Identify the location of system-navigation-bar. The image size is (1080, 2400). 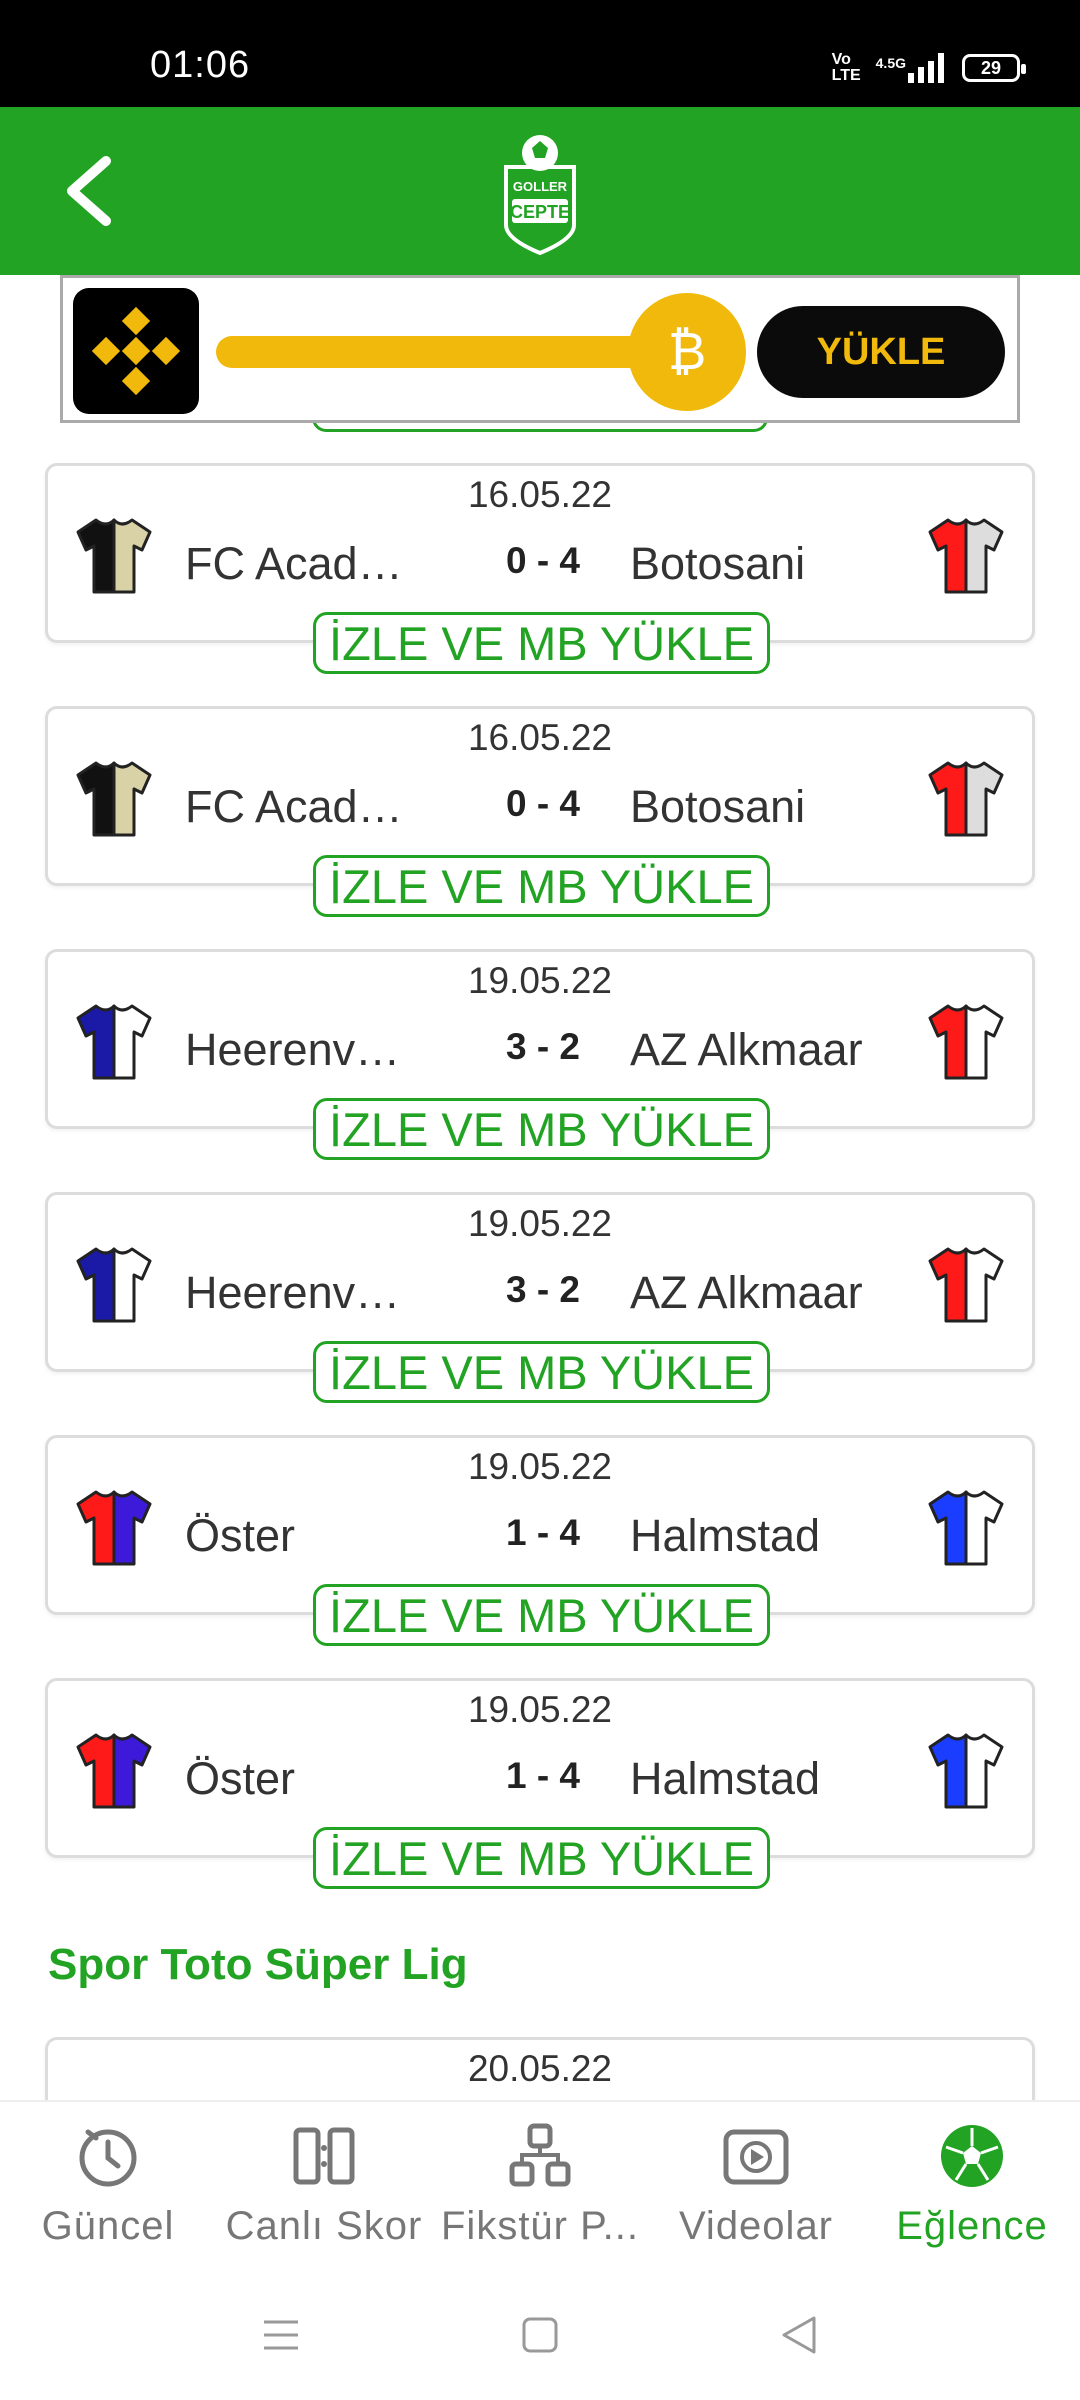
(540, 2335).